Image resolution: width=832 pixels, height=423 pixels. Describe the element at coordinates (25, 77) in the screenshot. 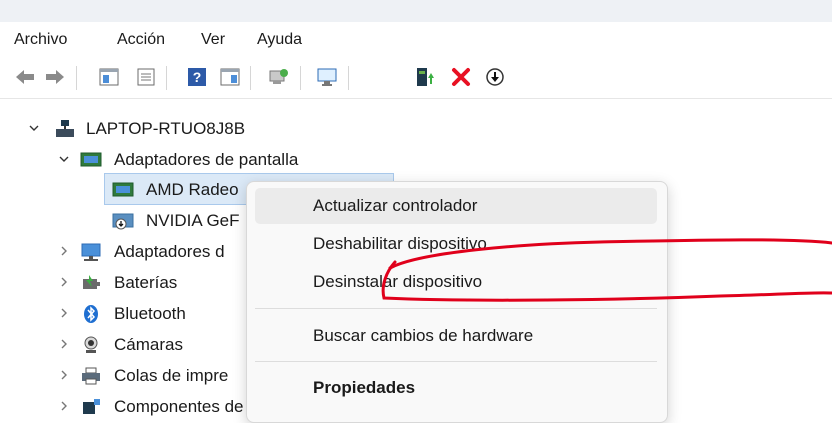

I see `back-arrow-icon` at that location.